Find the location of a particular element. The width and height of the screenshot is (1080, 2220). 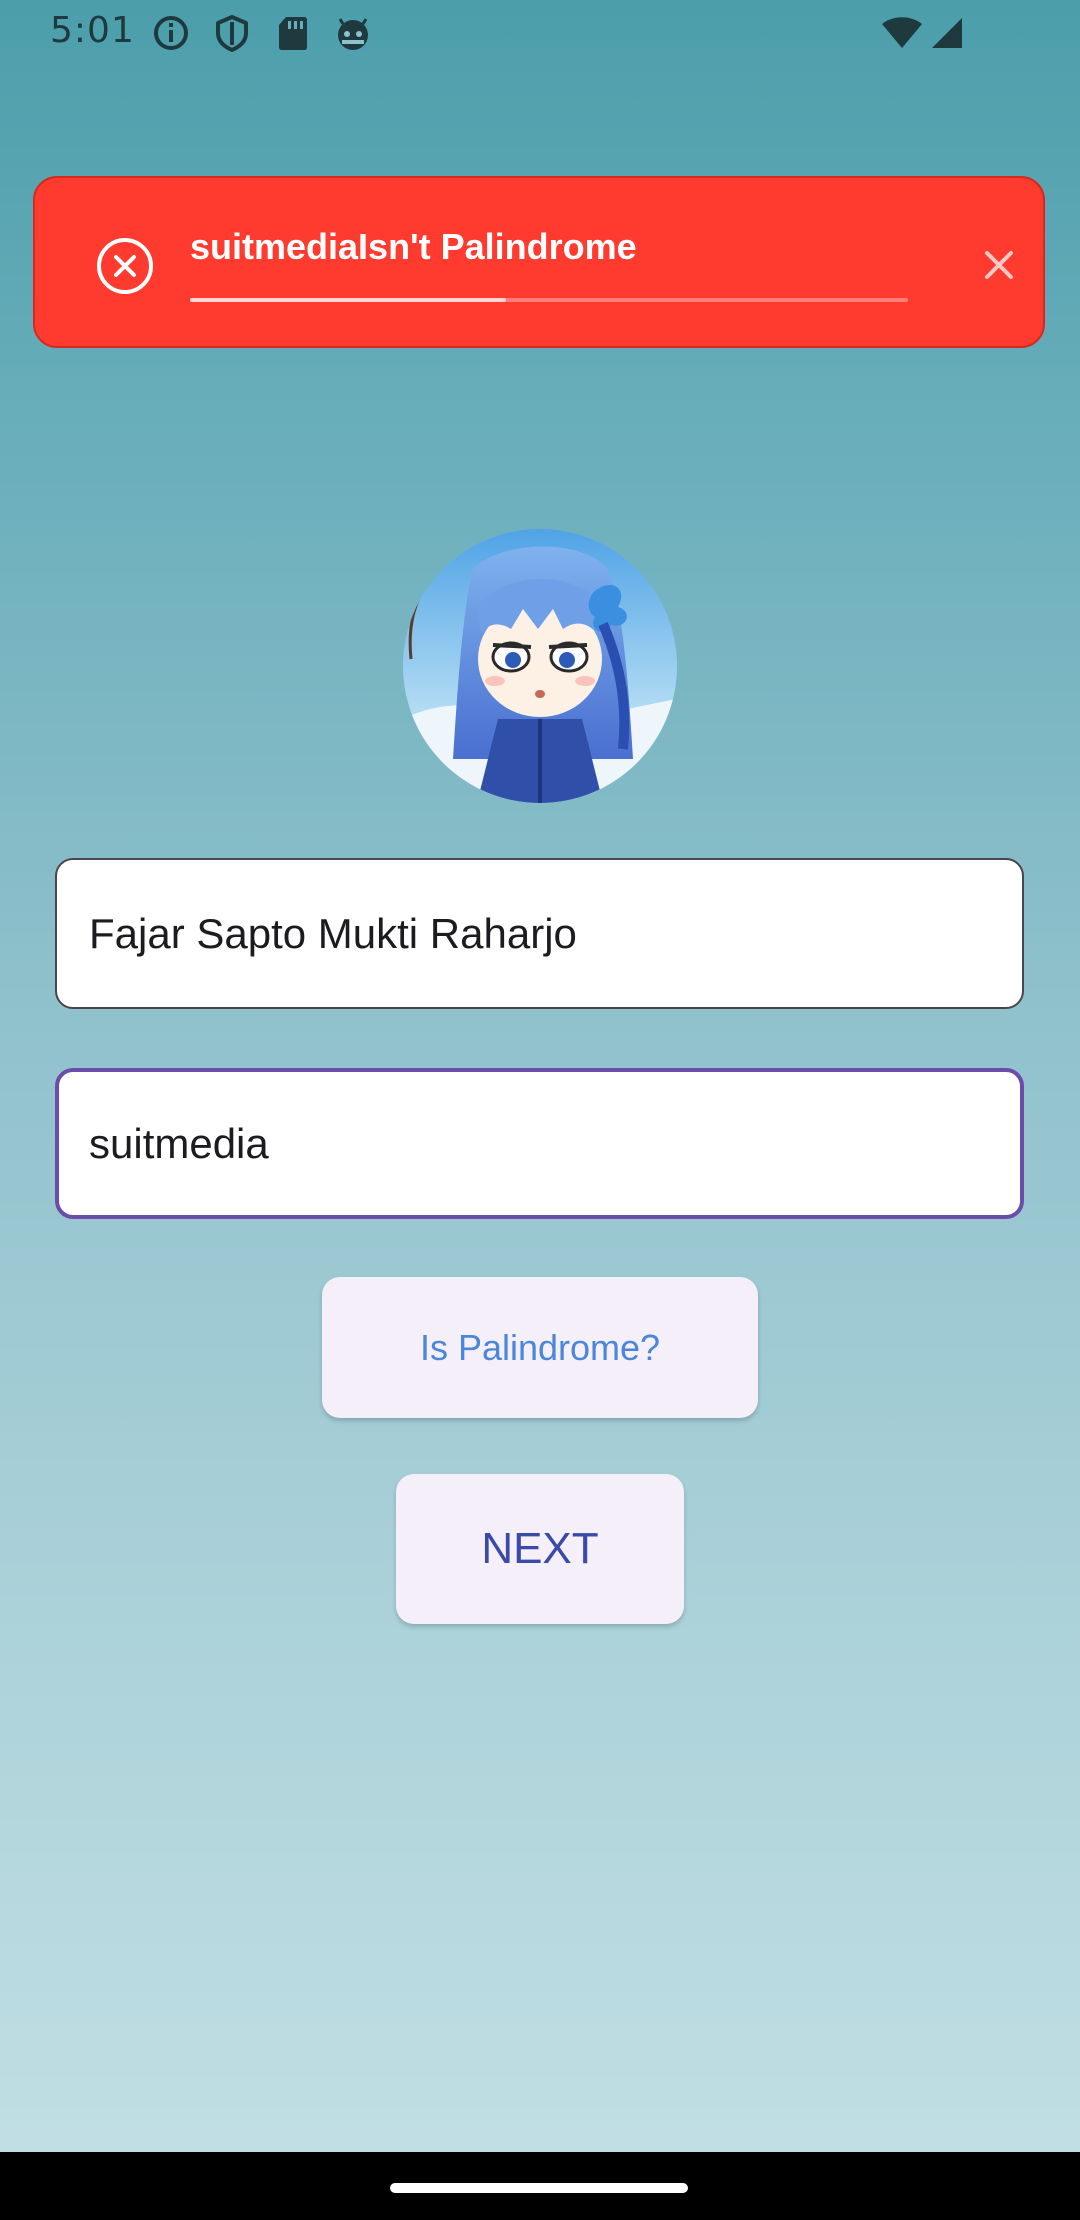

shield-icon is located at coordinates (232, 33).